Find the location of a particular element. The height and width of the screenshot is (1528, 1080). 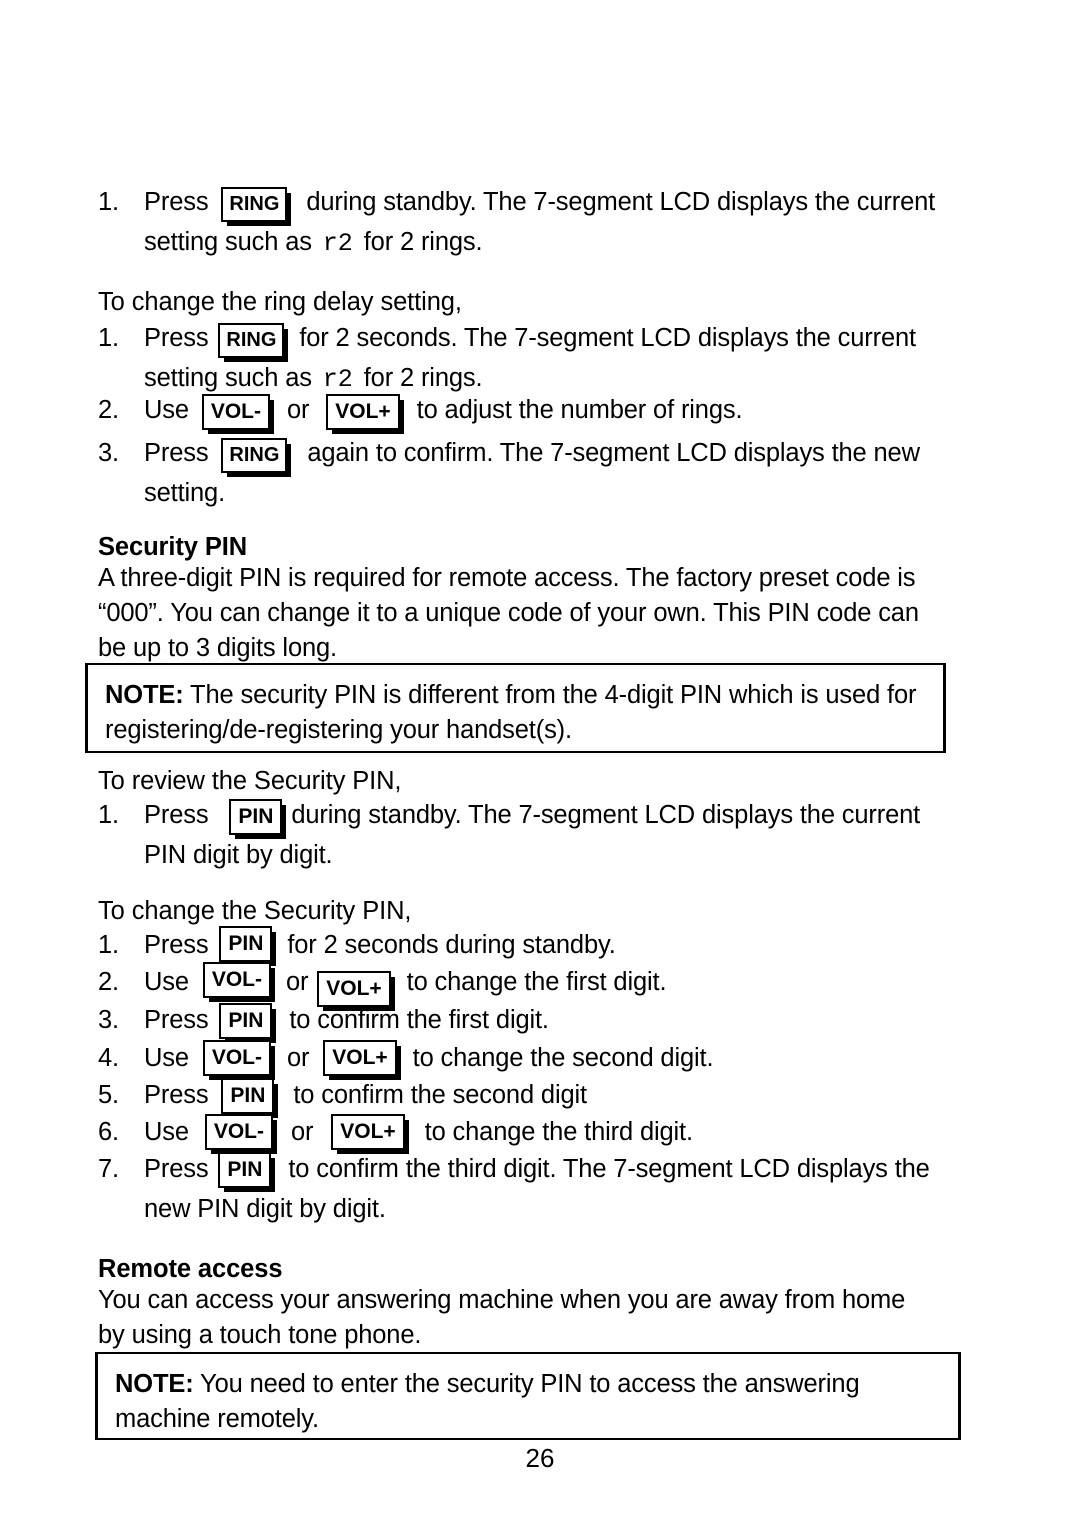

remote-access-body-line2: by using a touch tone phone. is located at coordinates (260, 1335).